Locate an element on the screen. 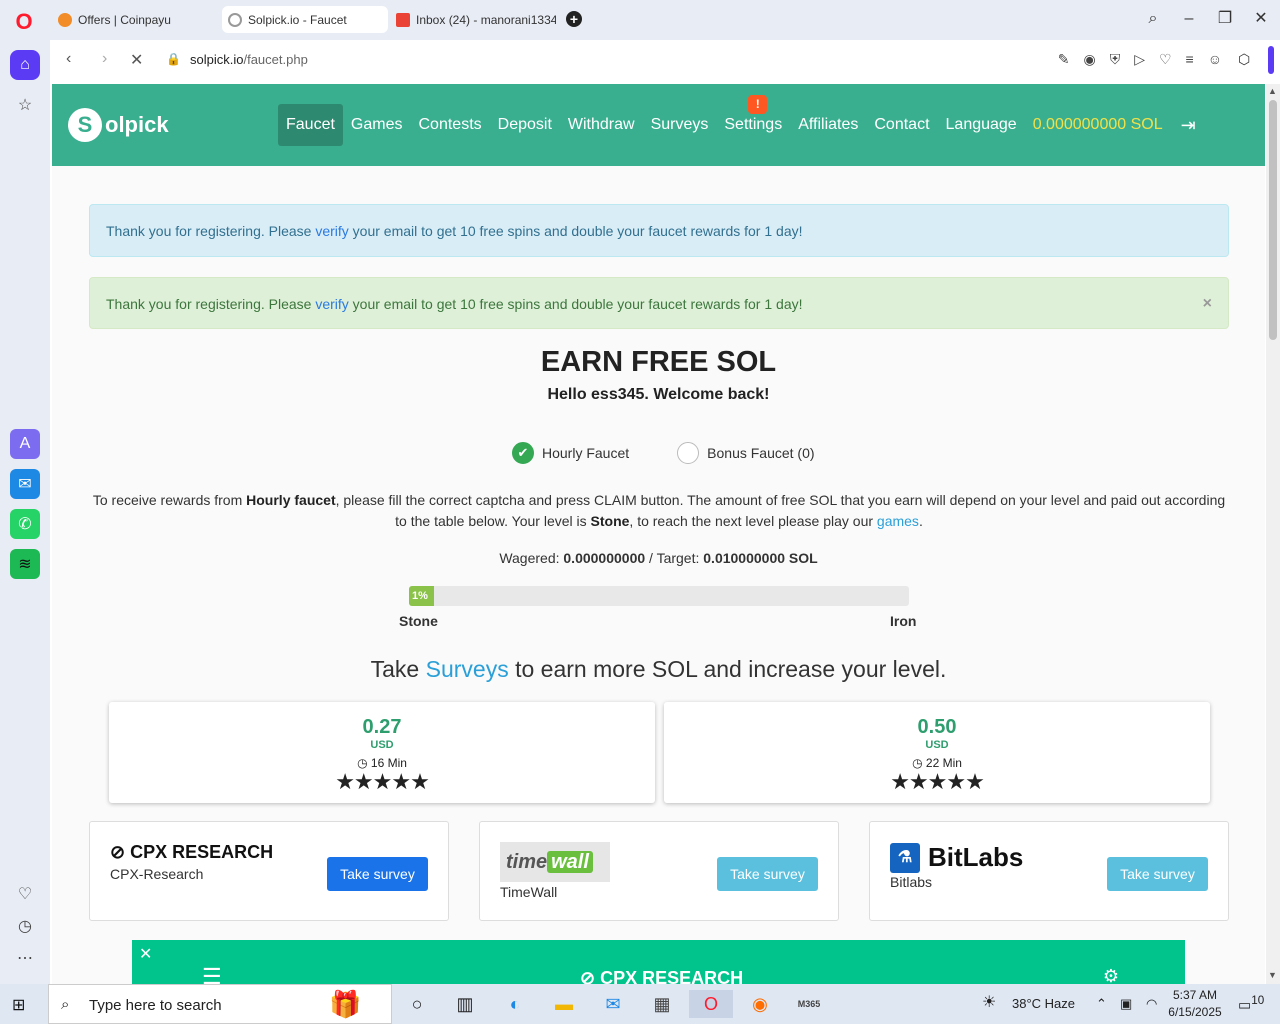 The height and width of the screenshot is (1024, 1280). radio-bonus-faucet: Bonus Faucet (0) is located at coordinates (746, 453).